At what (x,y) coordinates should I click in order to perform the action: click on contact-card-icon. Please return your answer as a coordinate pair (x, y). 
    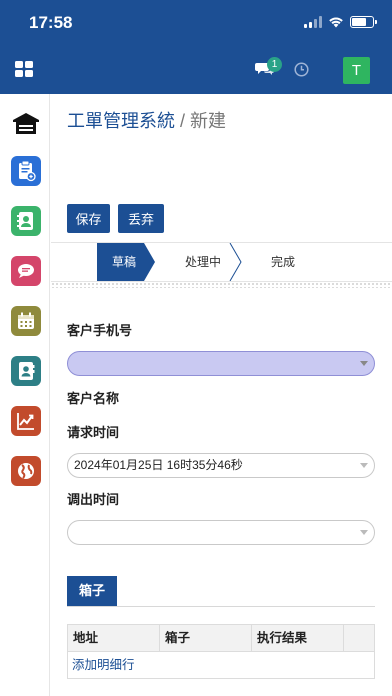
    Looking at the image, I should click on (25, 221).